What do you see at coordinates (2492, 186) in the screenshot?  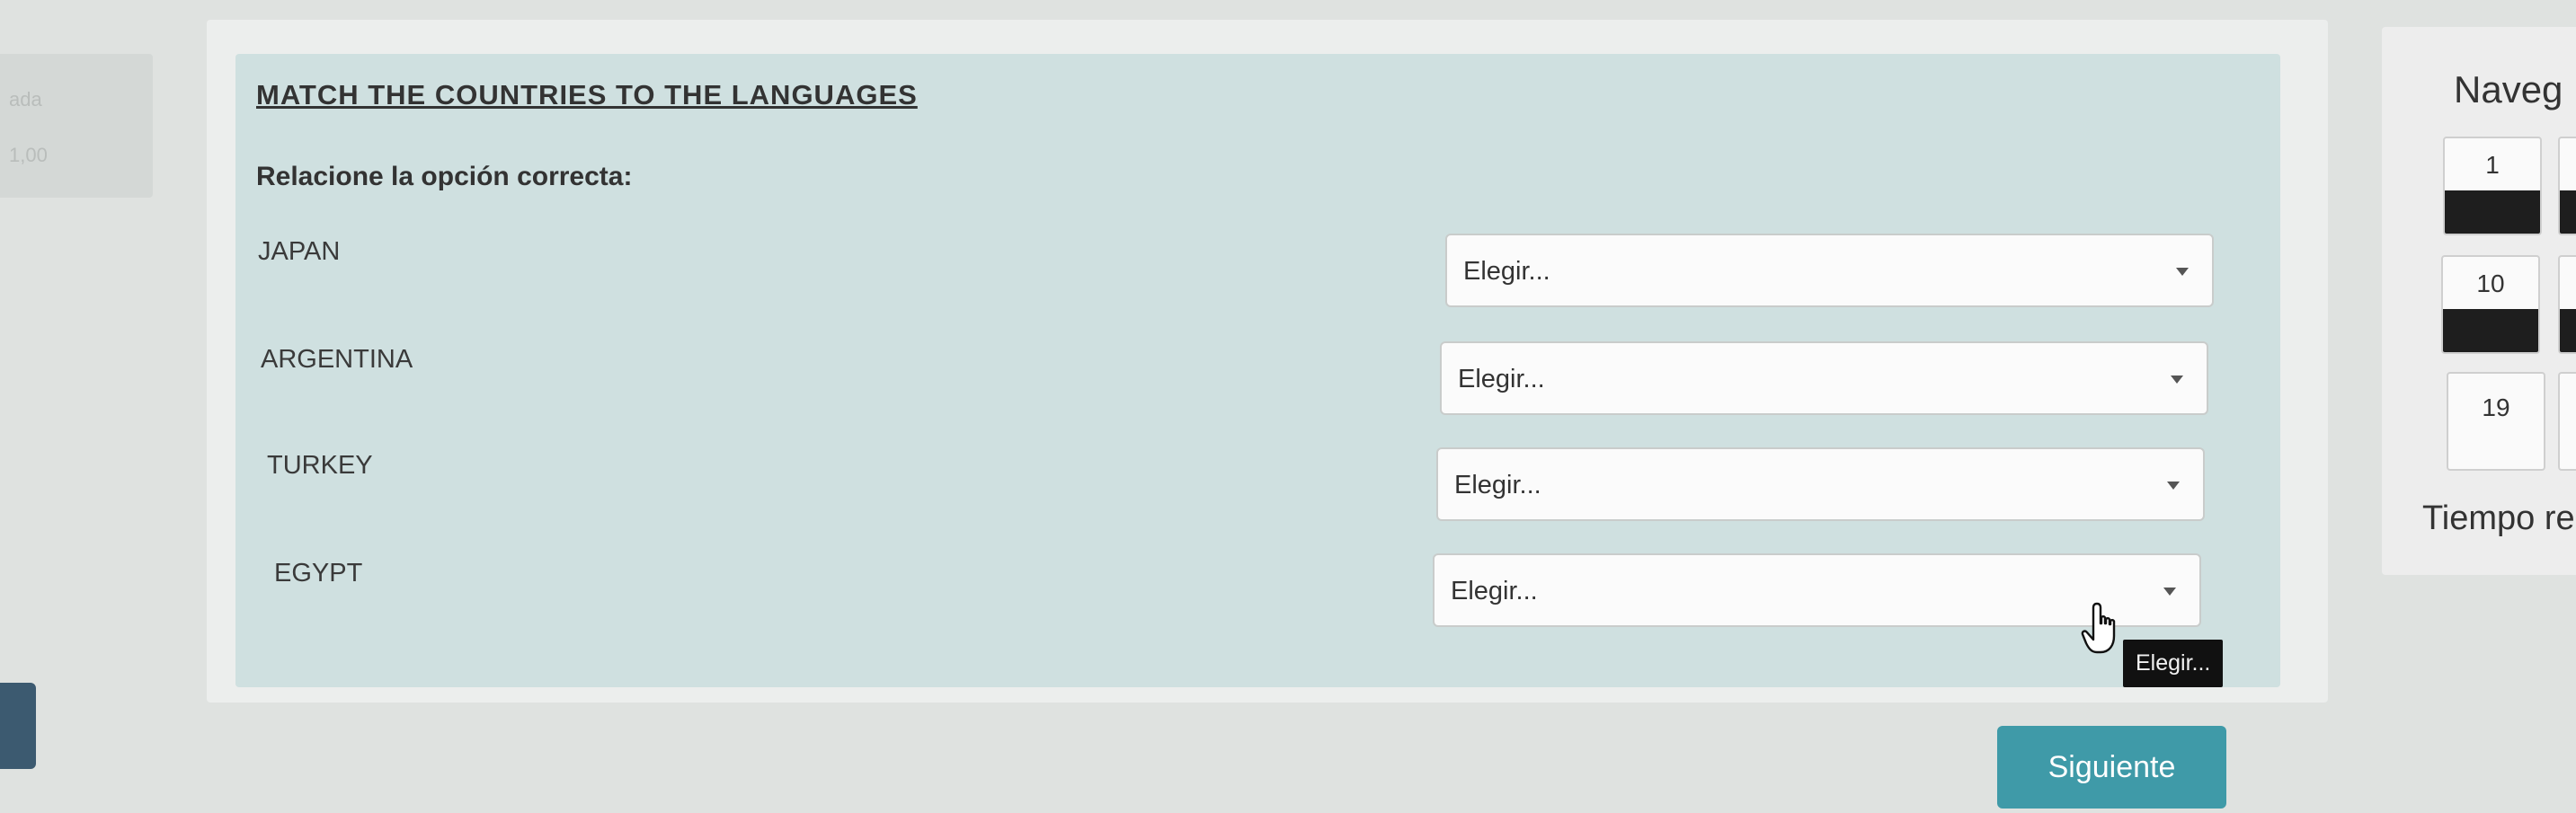 I see `nav-question-1: 1` at bounding box center [2492, 186].